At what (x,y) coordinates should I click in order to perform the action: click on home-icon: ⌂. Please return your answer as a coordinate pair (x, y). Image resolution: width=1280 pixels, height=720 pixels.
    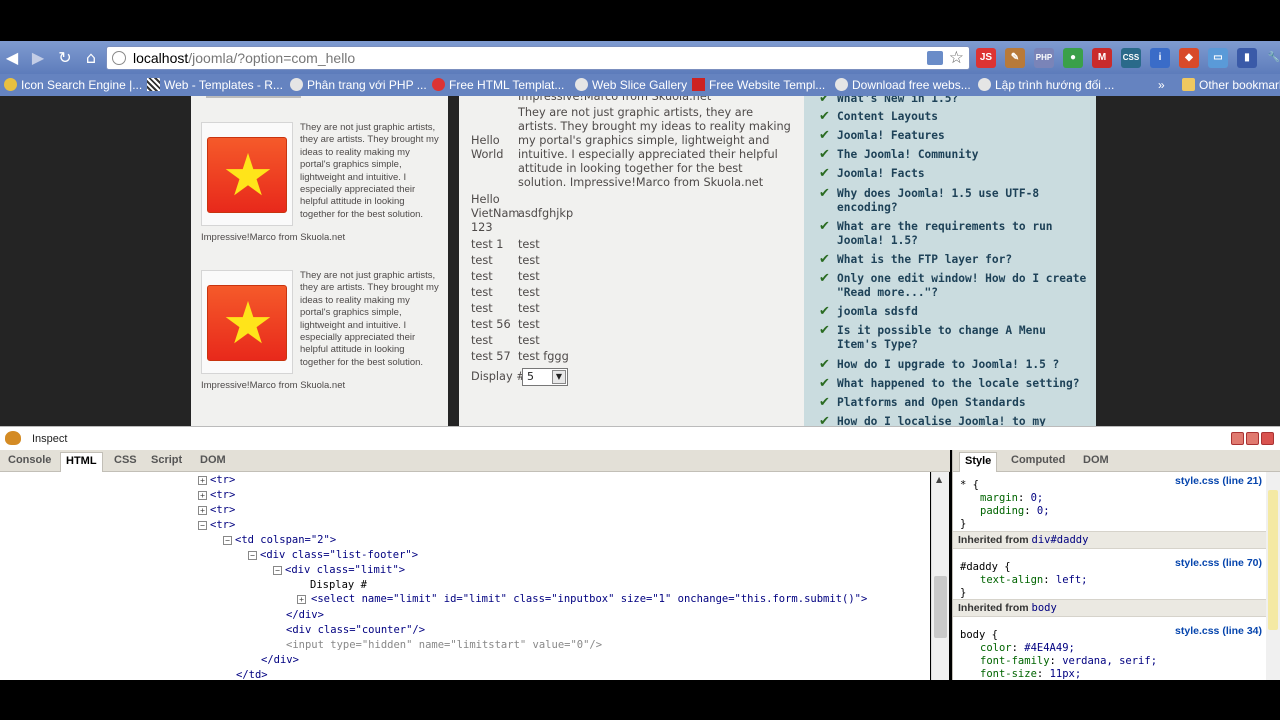
    Looking at the image, I should click on (91, 58).